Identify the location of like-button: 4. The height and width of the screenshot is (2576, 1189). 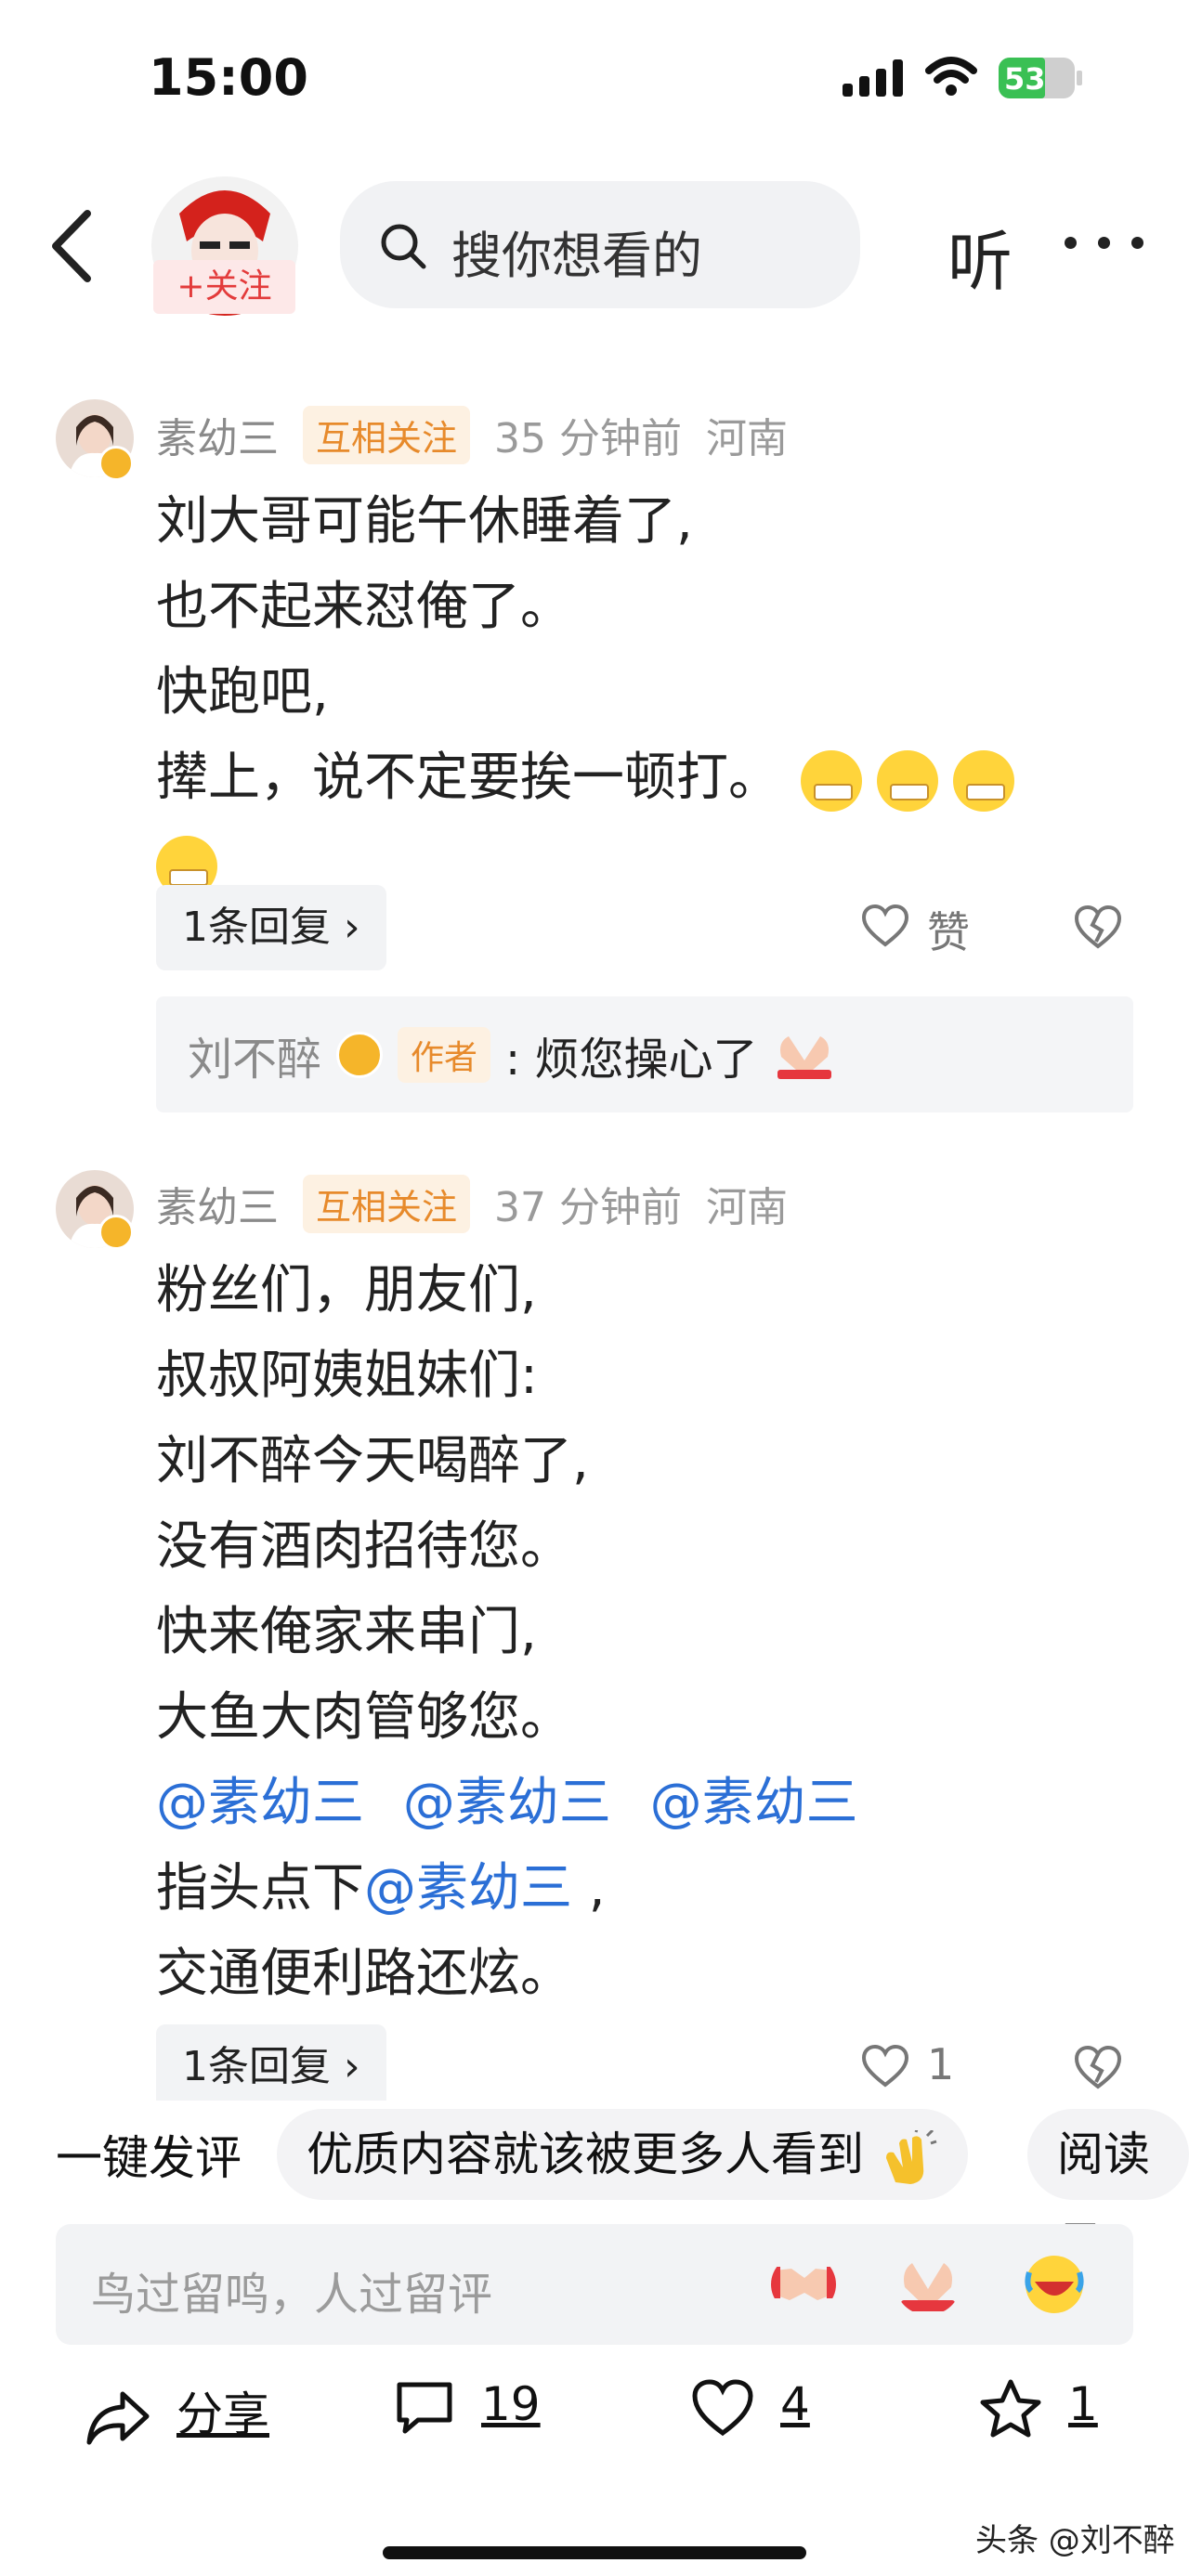
(751, 2407).